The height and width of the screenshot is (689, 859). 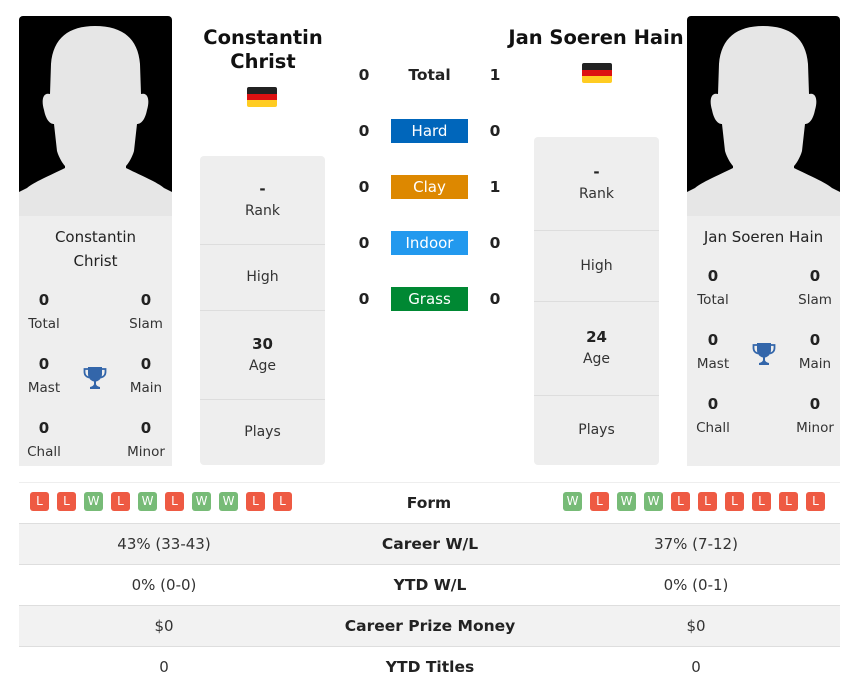 I want to click on h2h-indoor-p2: 0, so click(x=495, y=243).